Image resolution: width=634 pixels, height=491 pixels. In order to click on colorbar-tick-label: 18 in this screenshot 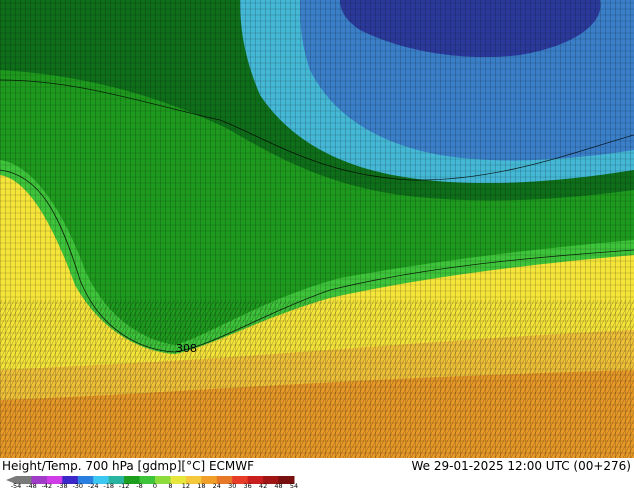, I will do `click(201, 486)`.